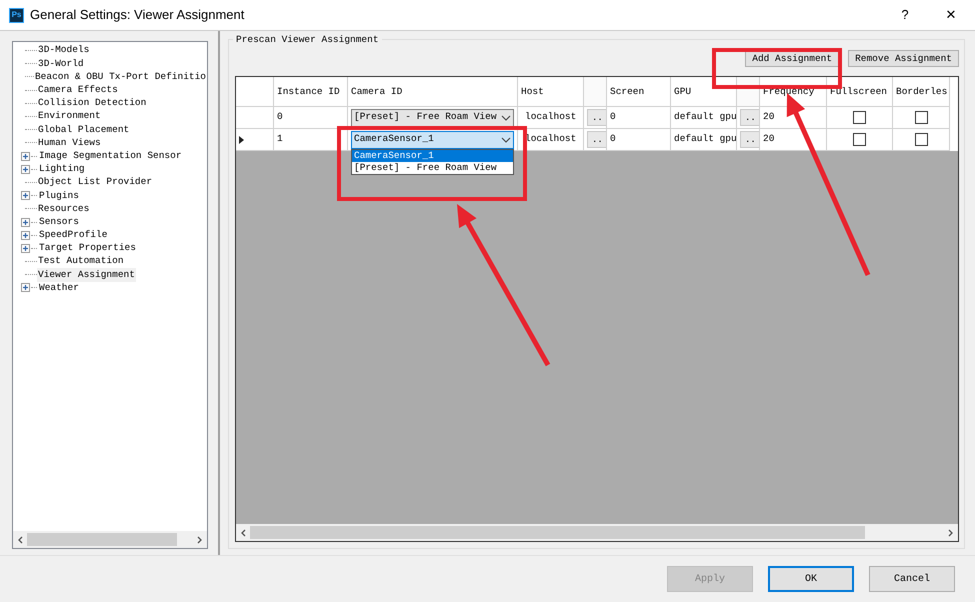 This screenshot has width=975, height=602. Describe the element at coordinates (92, 103) in the screenshot. I see `tree-item: Collision Detection` at that location.